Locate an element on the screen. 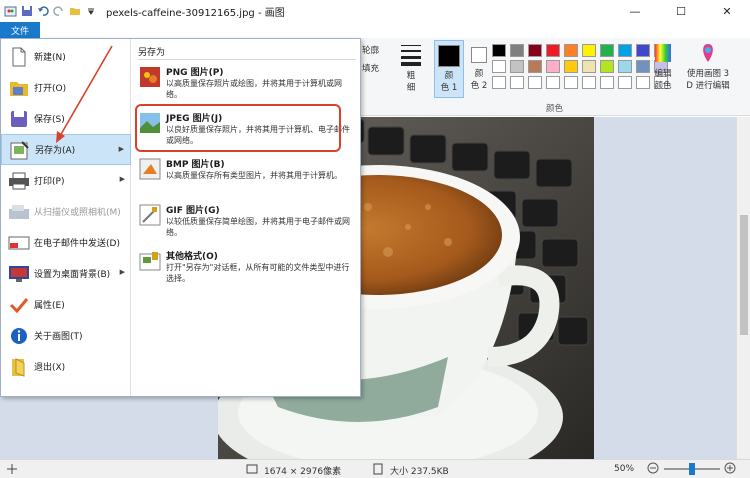 This screenshot has height=478, width=750. option-description: 以较低质量保存简单绘图，并将其用于电子邮件或网络。 is located at coordinates (258, 227).